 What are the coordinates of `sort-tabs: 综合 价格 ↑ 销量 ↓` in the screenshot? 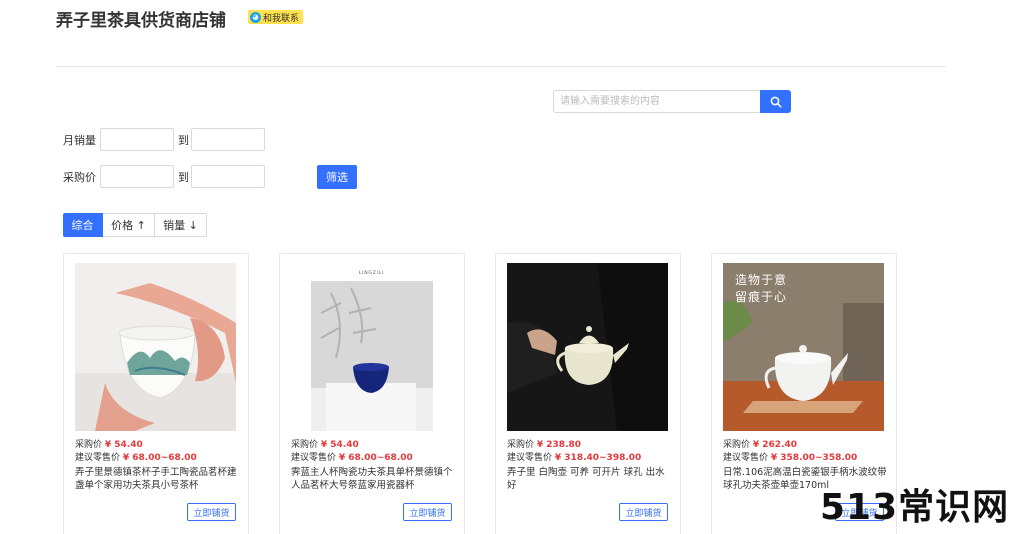 It's located at (135, 225).